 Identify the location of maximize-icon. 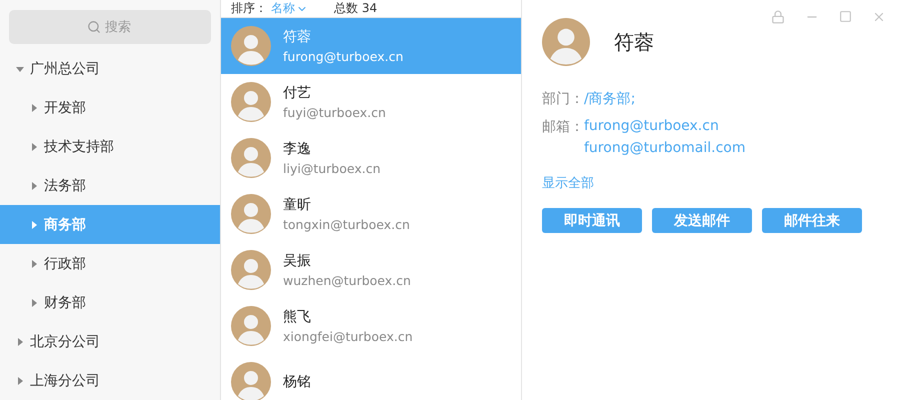
(845, 16).